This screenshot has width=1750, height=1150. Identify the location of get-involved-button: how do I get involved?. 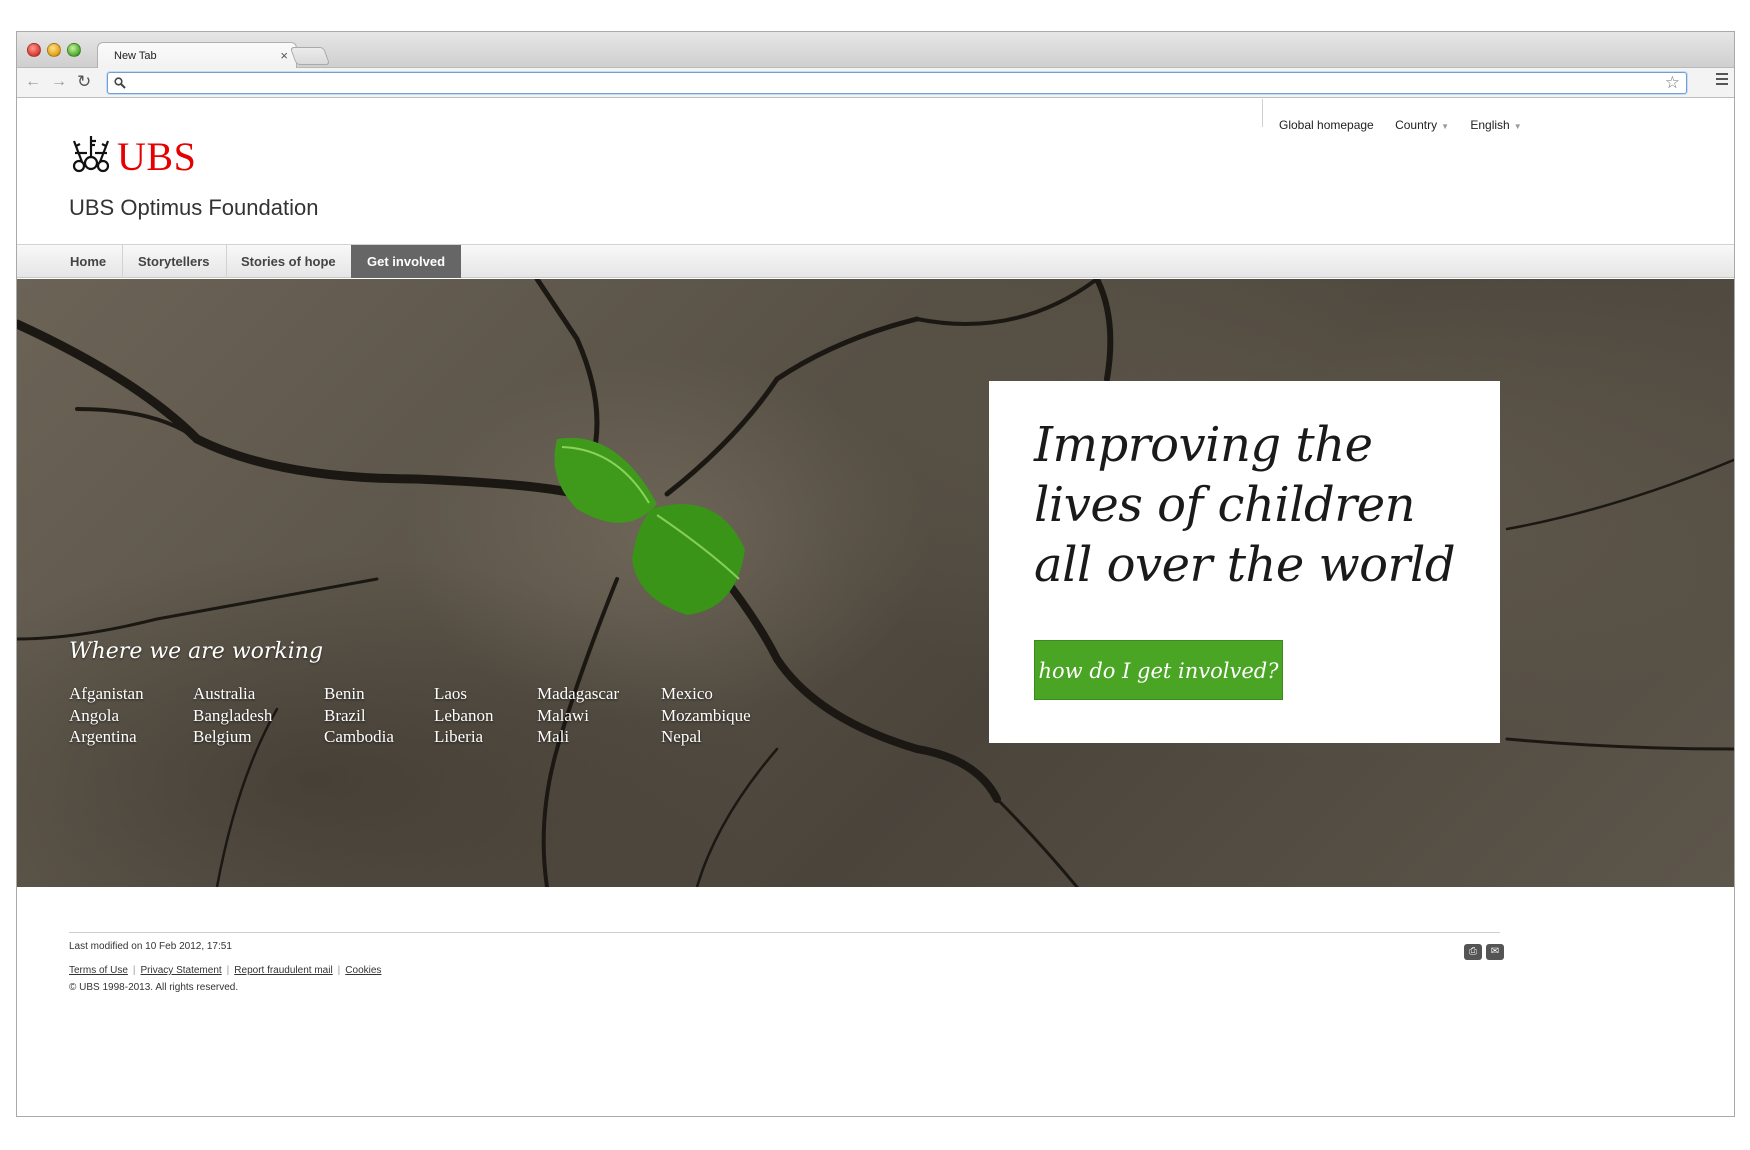
(1158, 670).